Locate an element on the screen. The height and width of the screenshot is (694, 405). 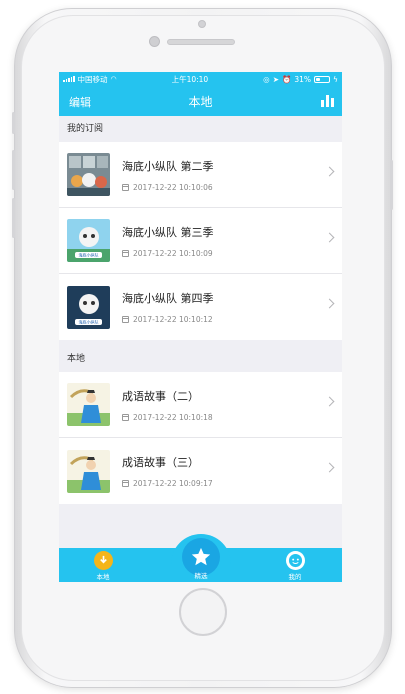
list-item: 成语故事（二） 2017-12-22 10:10:18 is located at coordinates (200, 405).